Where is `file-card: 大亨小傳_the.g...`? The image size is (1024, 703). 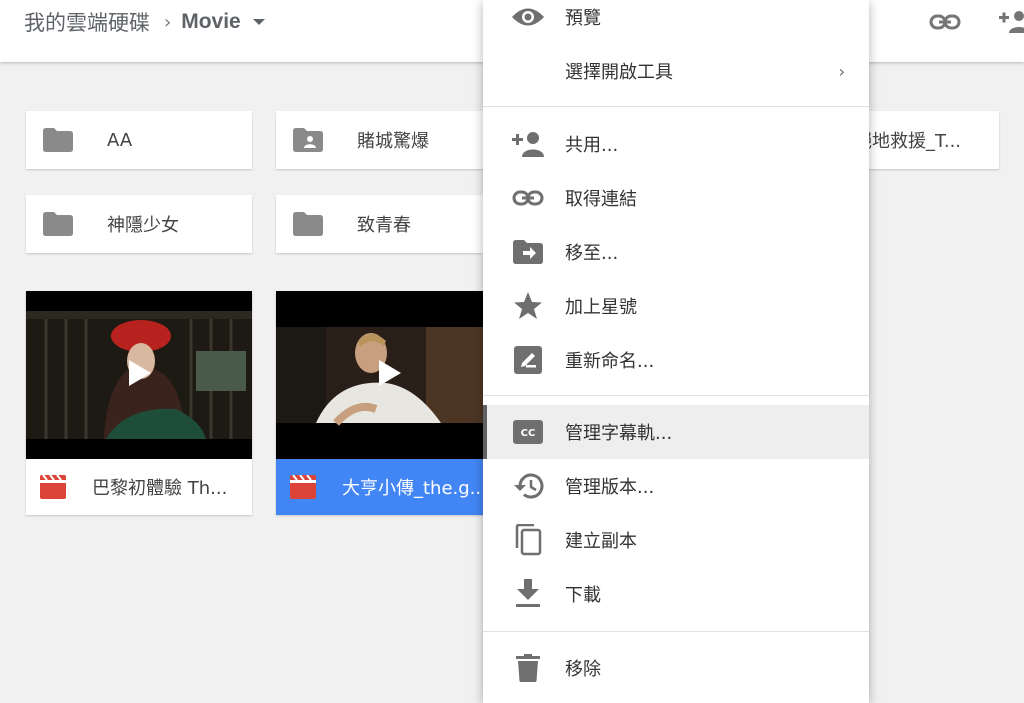
file-card: 大亨小傳_the.g... is located at coordinates (389, 403).